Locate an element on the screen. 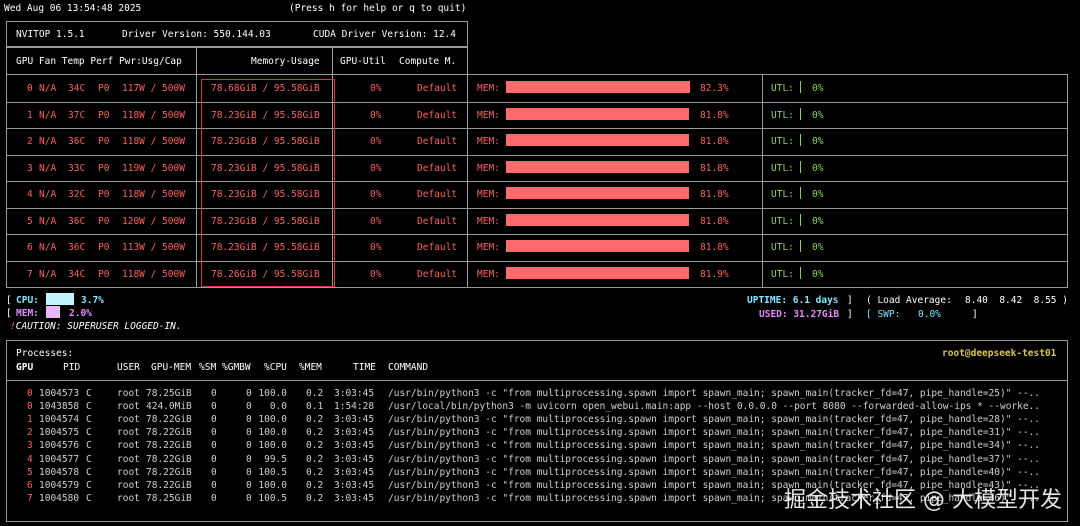 This screenshot has width=1080, height=526. uptime-bracket: ] is located at coordinates (850, 300).